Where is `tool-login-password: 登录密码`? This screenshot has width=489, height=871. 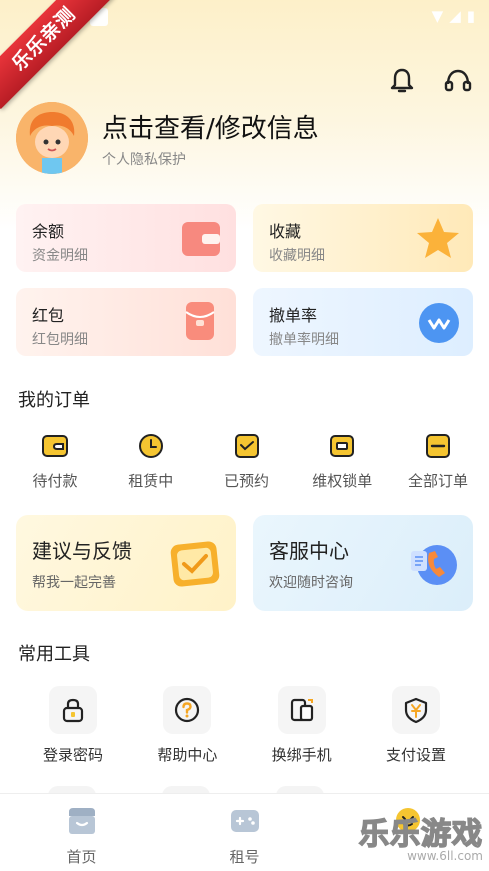 tool-login-password: 登录密码 is located at coordinates (73, 725).